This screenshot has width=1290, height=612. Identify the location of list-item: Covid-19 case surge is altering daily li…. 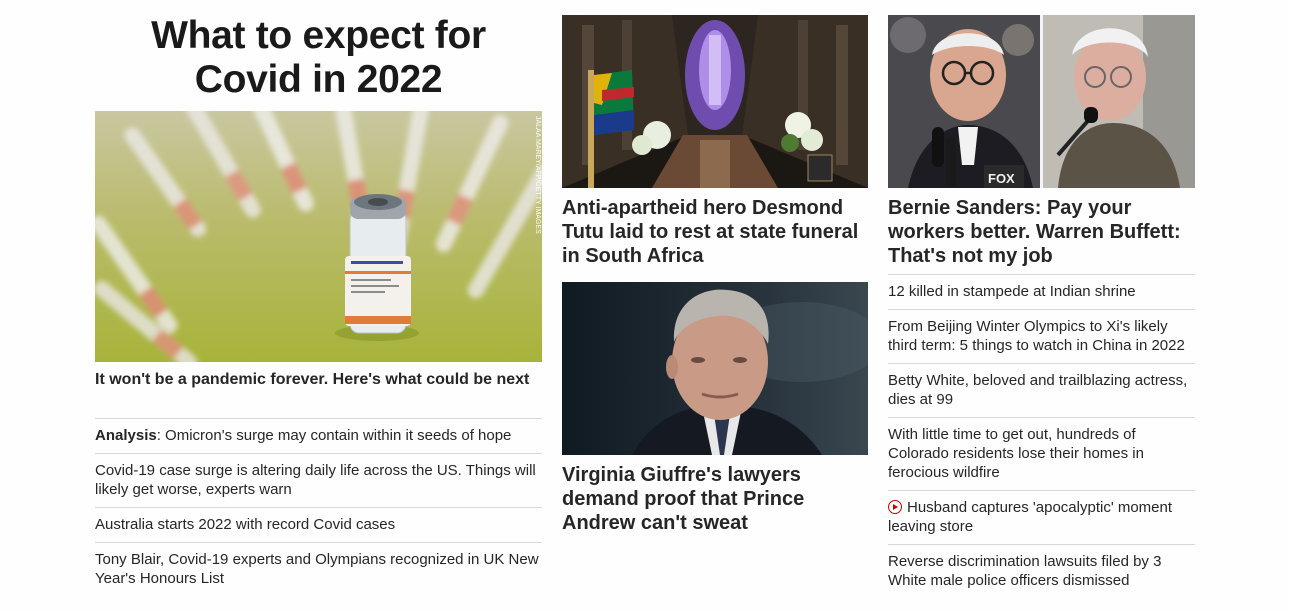
(318, 480).